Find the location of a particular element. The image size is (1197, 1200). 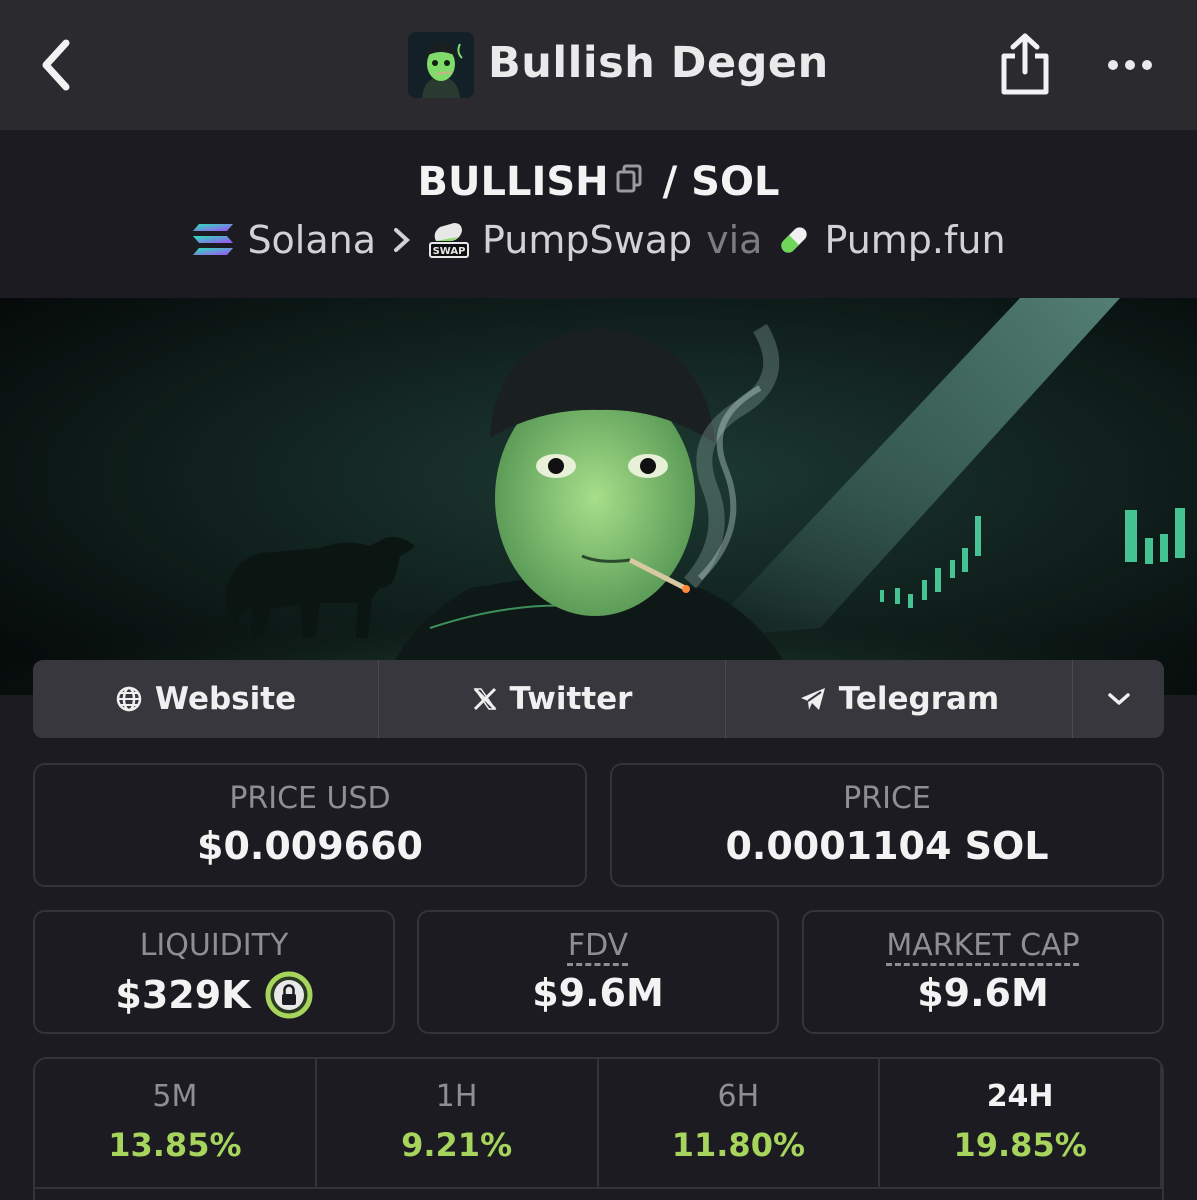

chain-link: Solana is located at coordinates (283, 240).